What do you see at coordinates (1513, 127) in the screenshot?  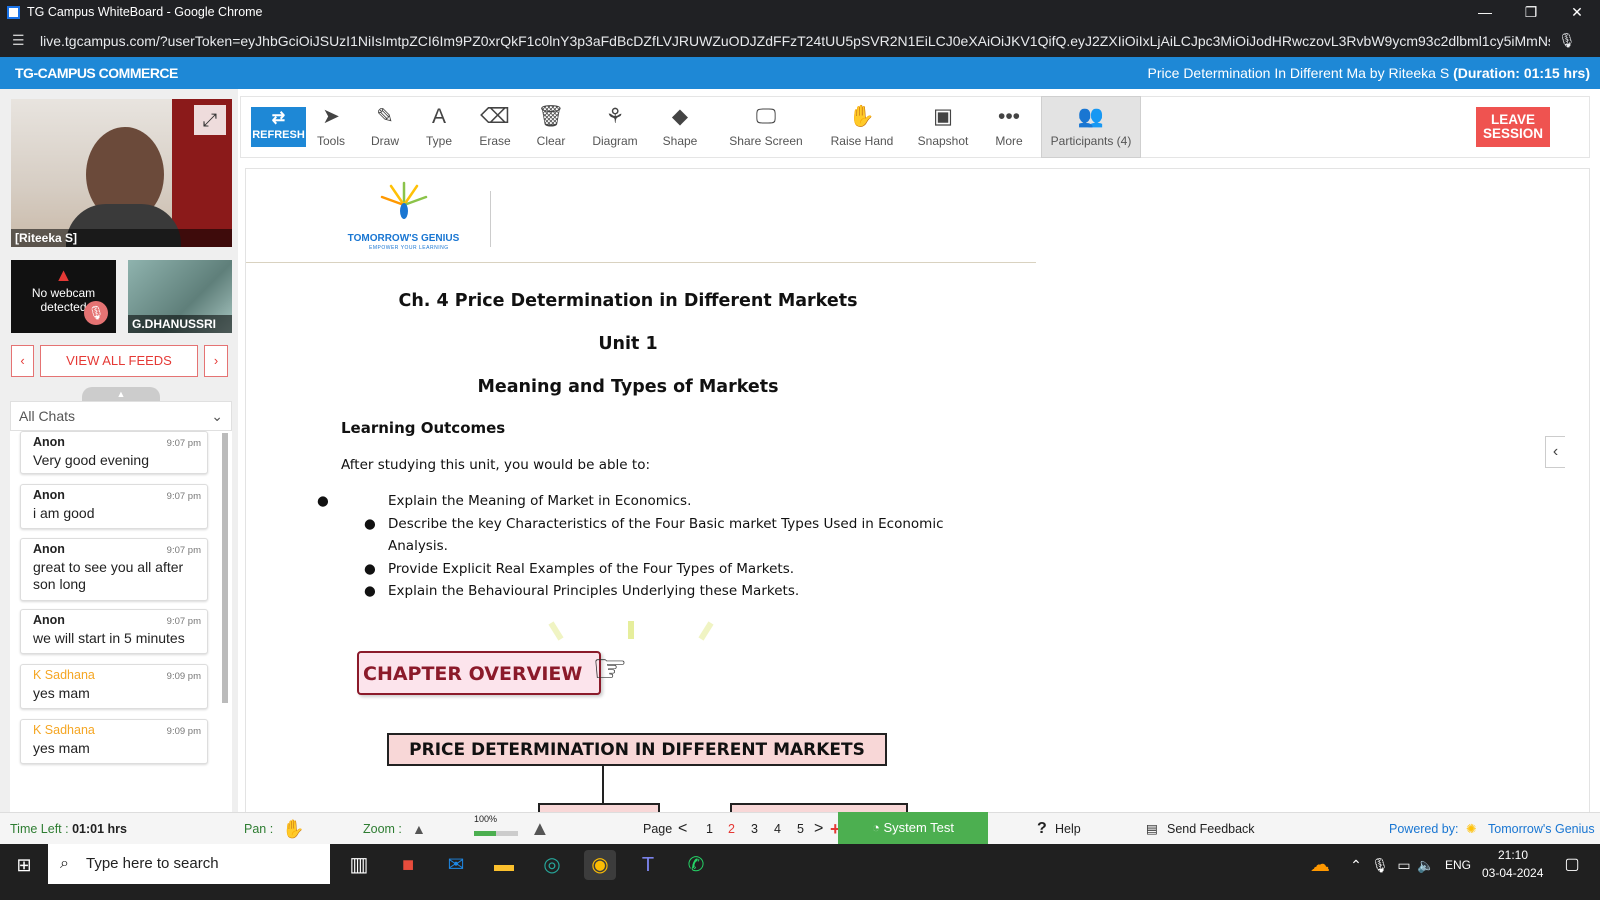 I see `leave-session-button: LEAVE SESSION` at bounding box center [1513, 127].